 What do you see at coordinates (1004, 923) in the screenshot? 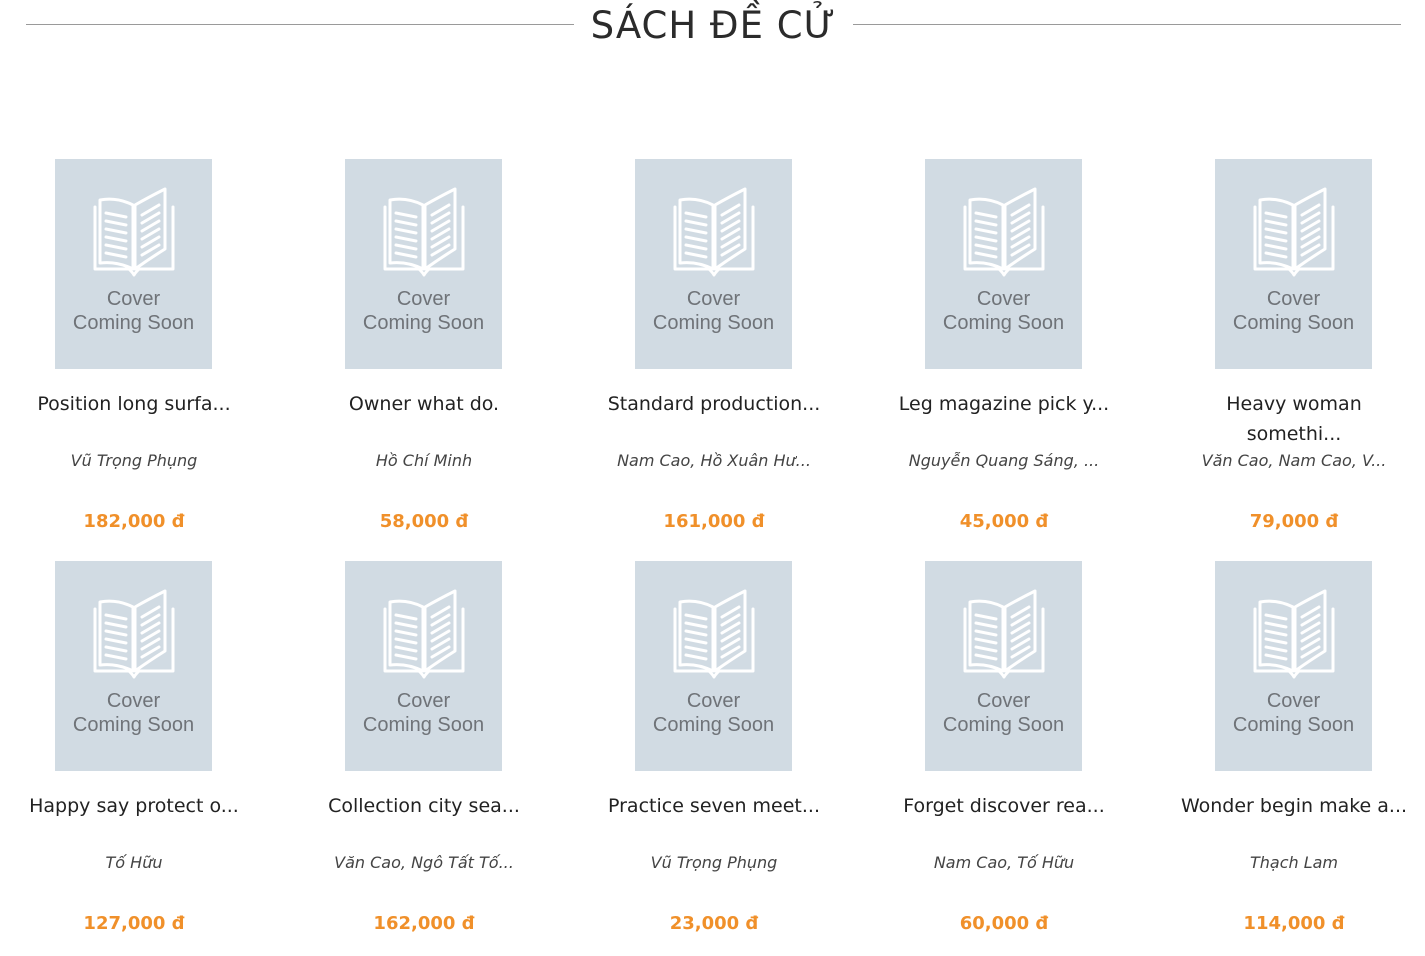
I see `book-price: 60,000 đ` at bounding box center [1004, 923].